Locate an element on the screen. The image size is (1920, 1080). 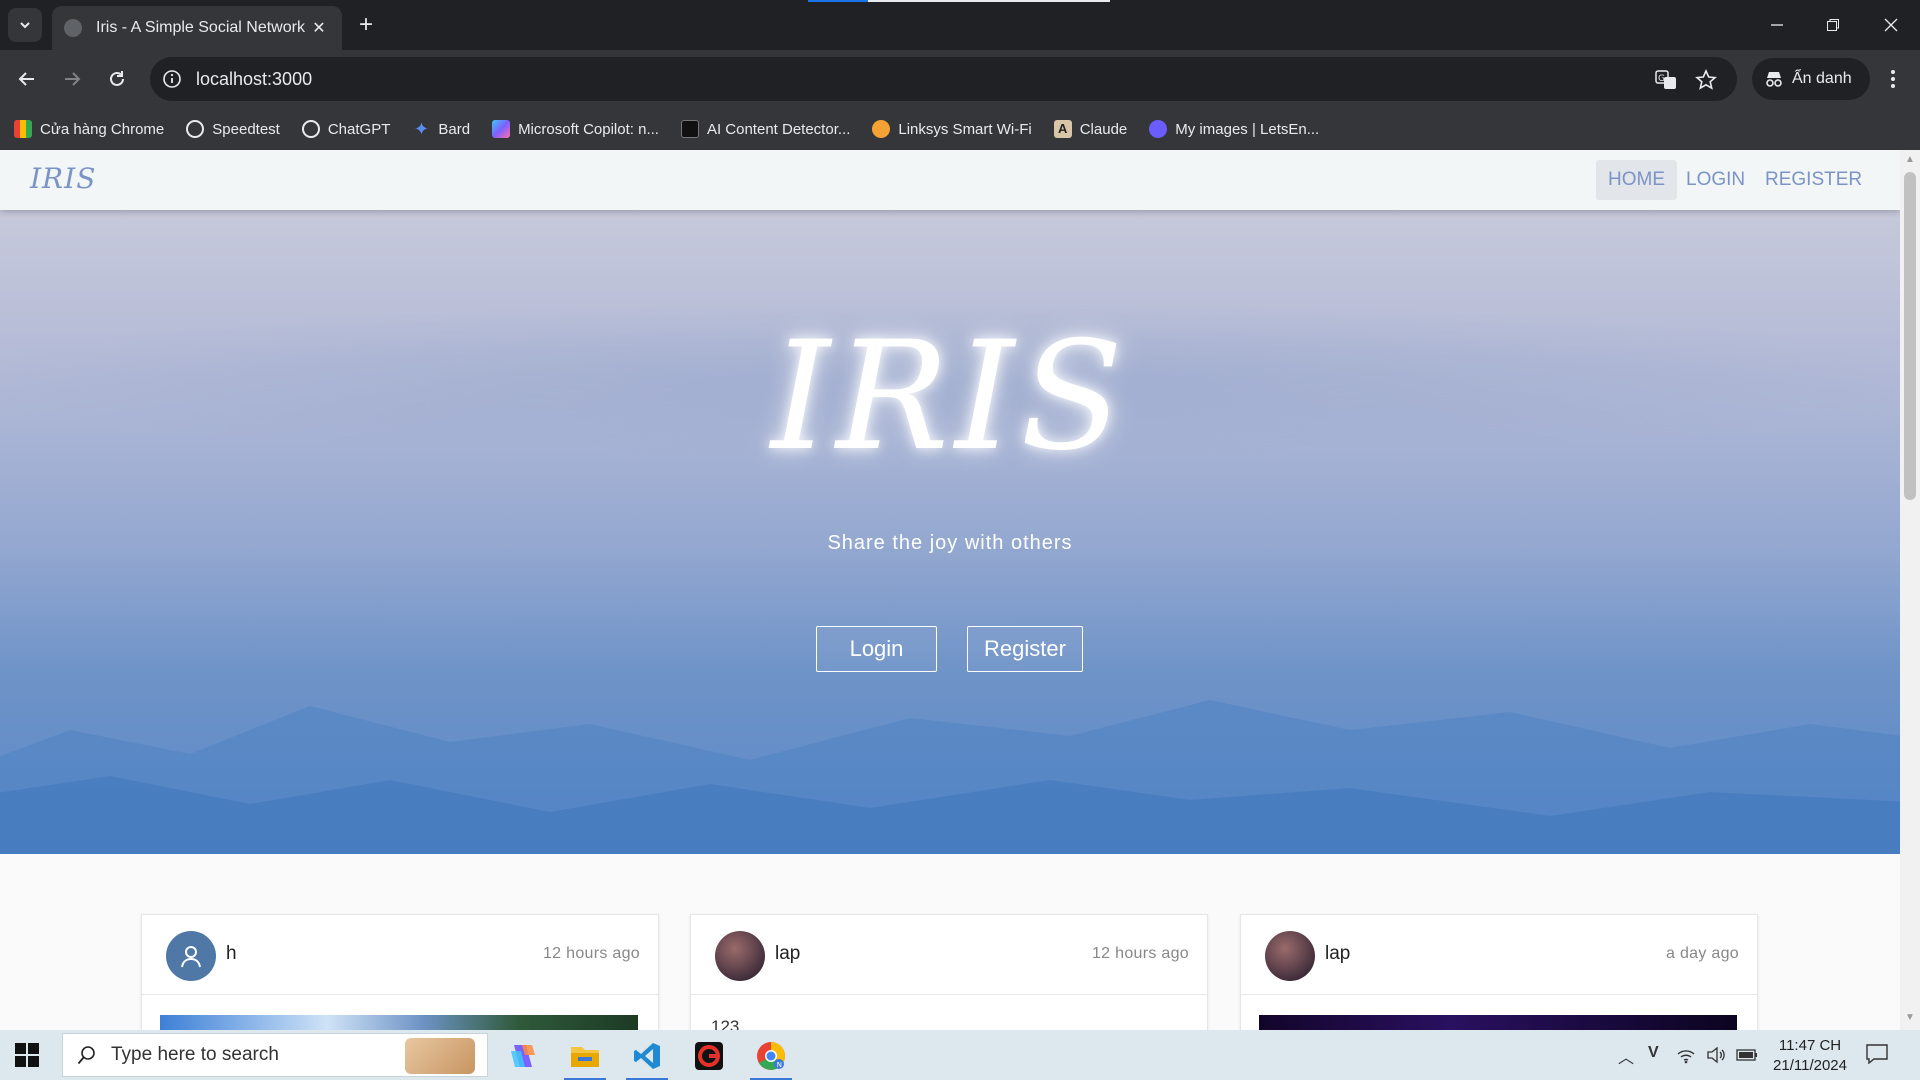
browser-menu-button is located at coordinates (1893, 79).